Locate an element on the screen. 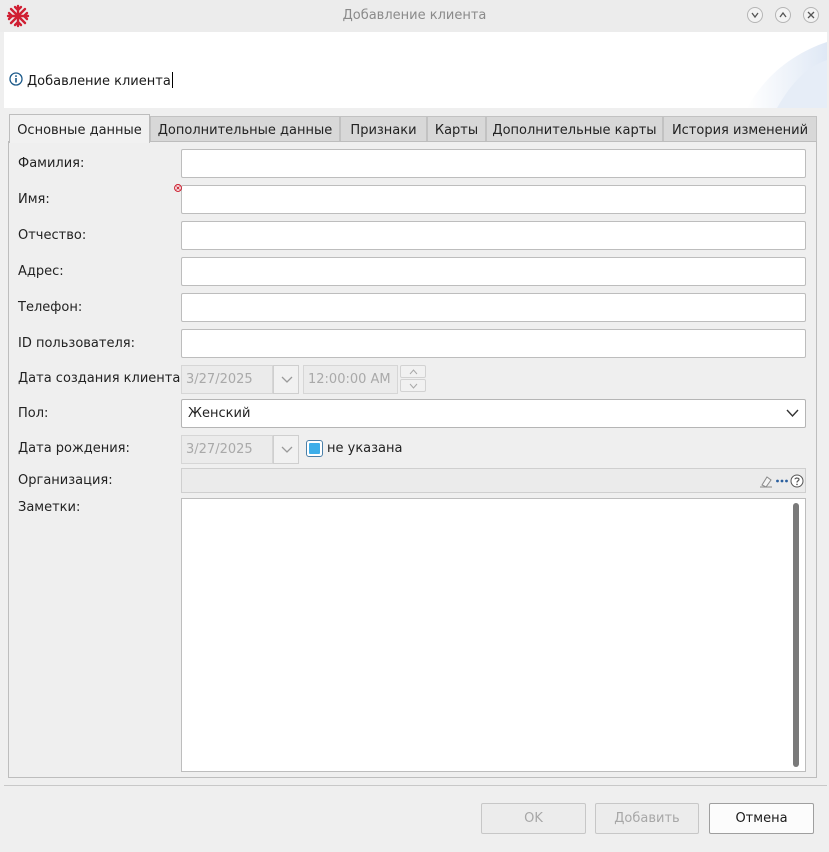 This screenshot has height=852, width=829. created-date-field: 3/27/2025 is located at coordinates (227, 379).